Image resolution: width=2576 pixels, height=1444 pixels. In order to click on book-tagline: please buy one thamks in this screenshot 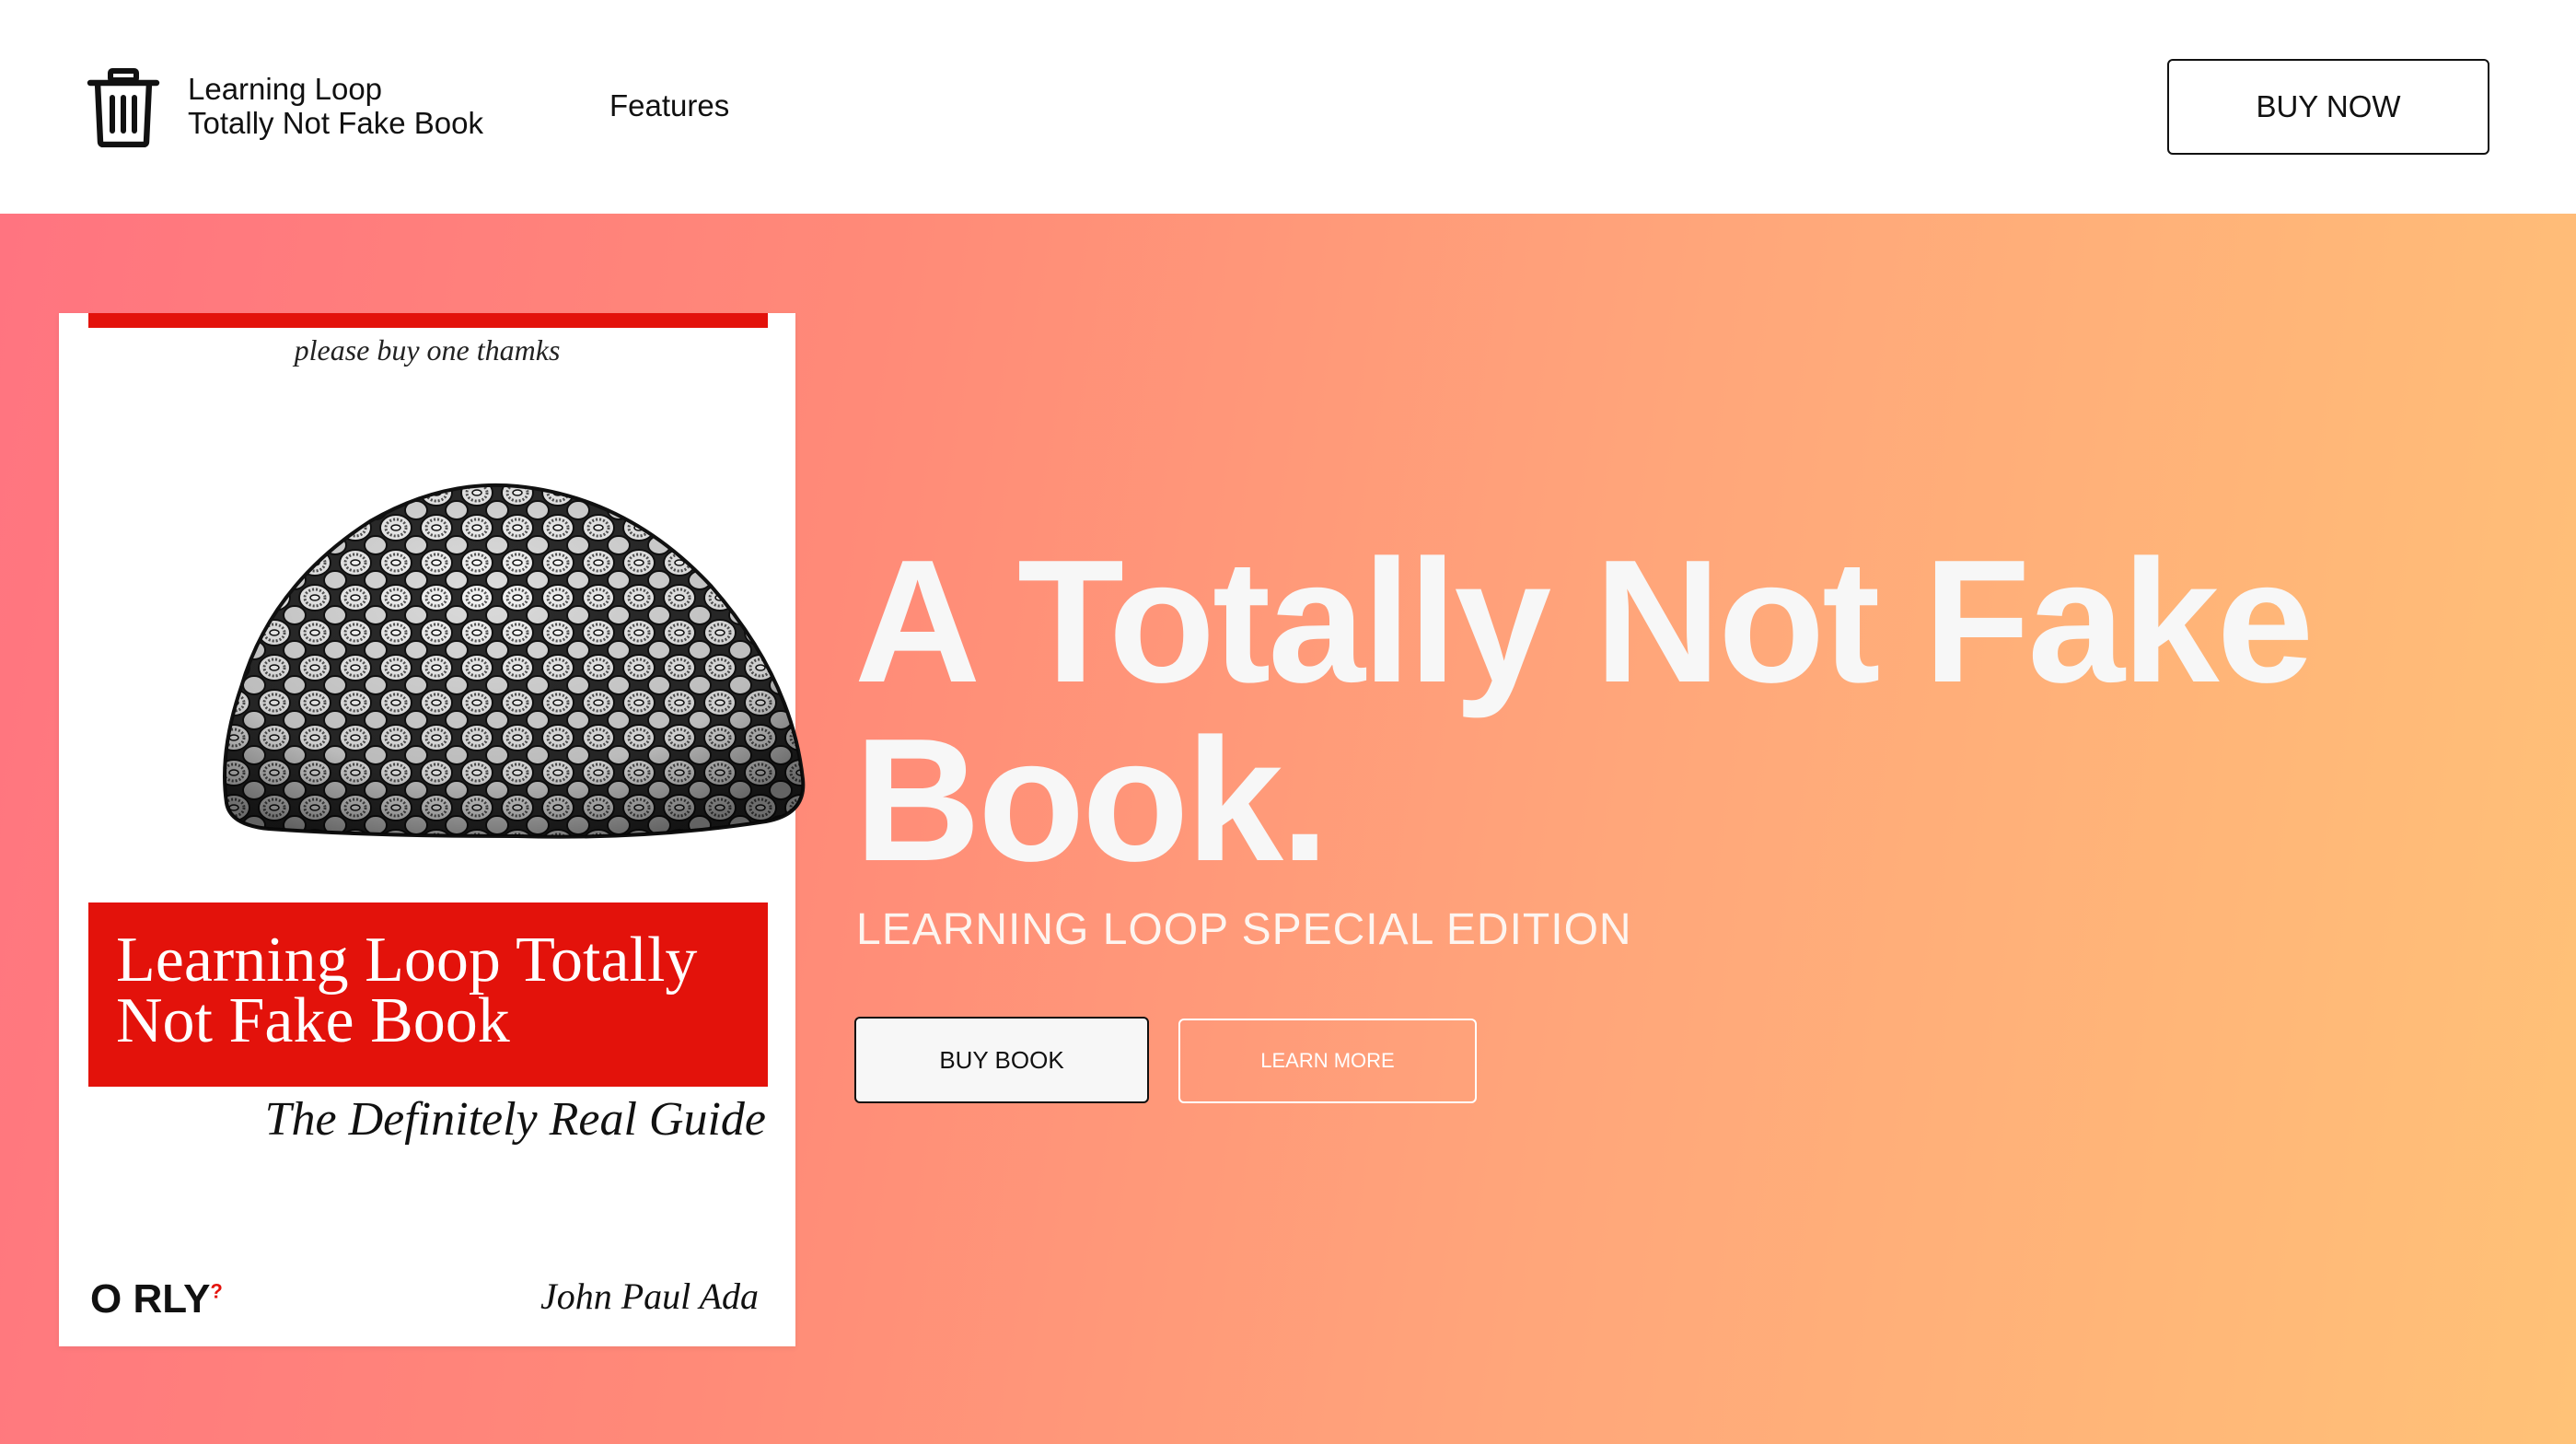, I will do `click(427, 350)`.